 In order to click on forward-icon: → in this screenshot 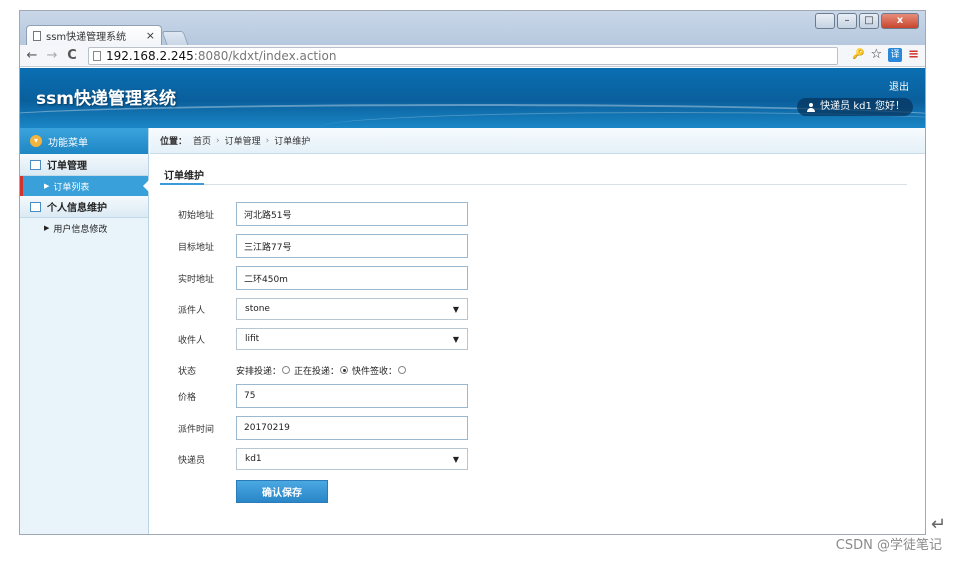, I will do `click(52, 55)`.